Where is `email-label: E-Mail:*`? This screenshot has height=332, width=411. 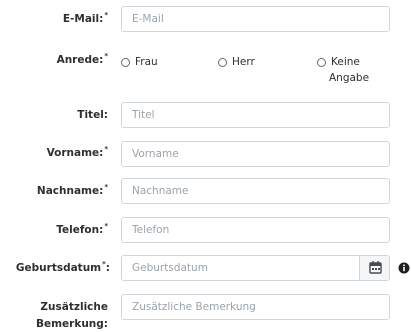
email-label: E-Mail:* is located at coordinates (85, 19).